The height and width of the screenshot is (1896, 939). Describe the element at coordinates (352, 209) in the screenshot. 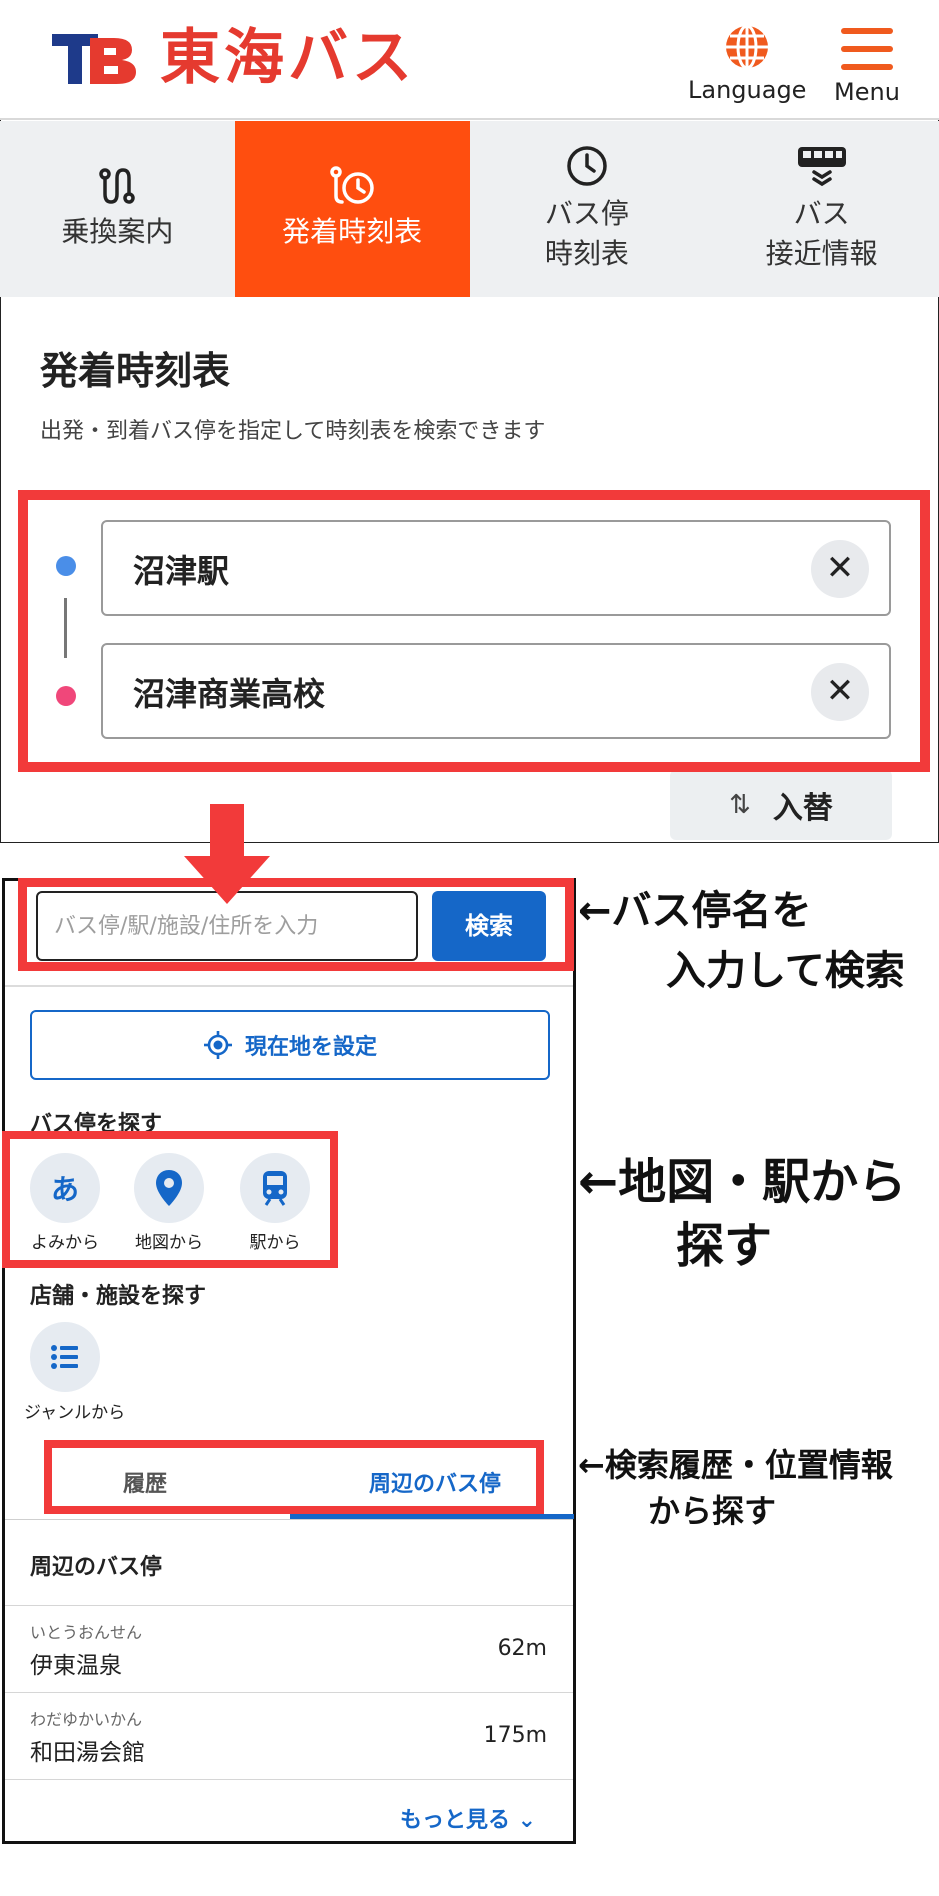

I see `tab-timetable-od: 発着時刻表` at that location.